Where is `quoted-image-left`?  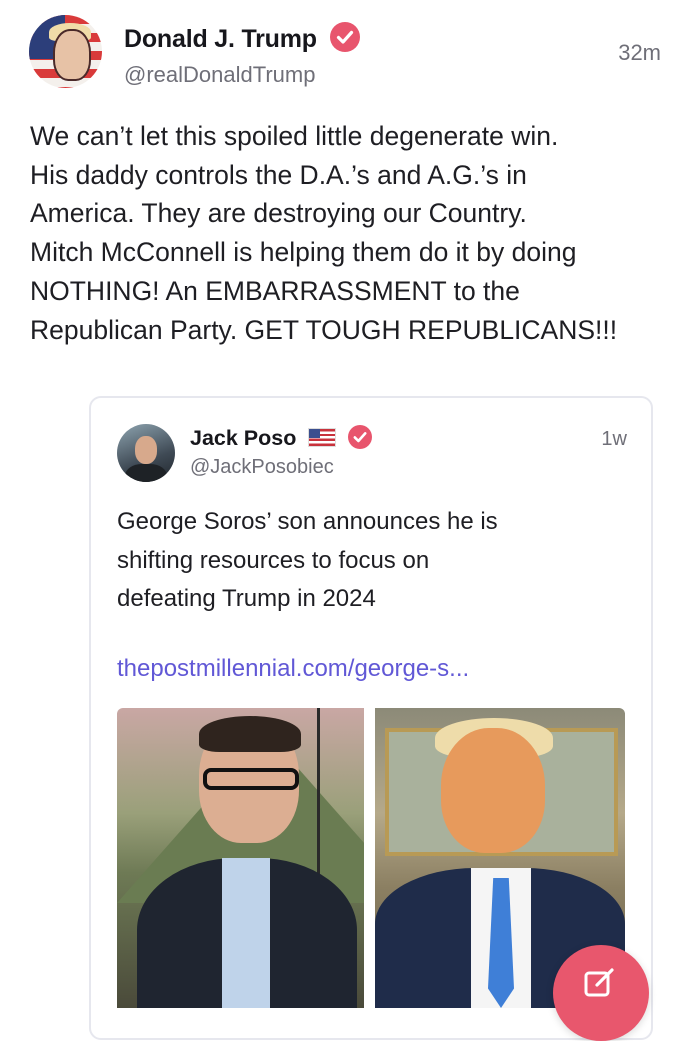
quoted-image-left is located at coordinates (240, 858).